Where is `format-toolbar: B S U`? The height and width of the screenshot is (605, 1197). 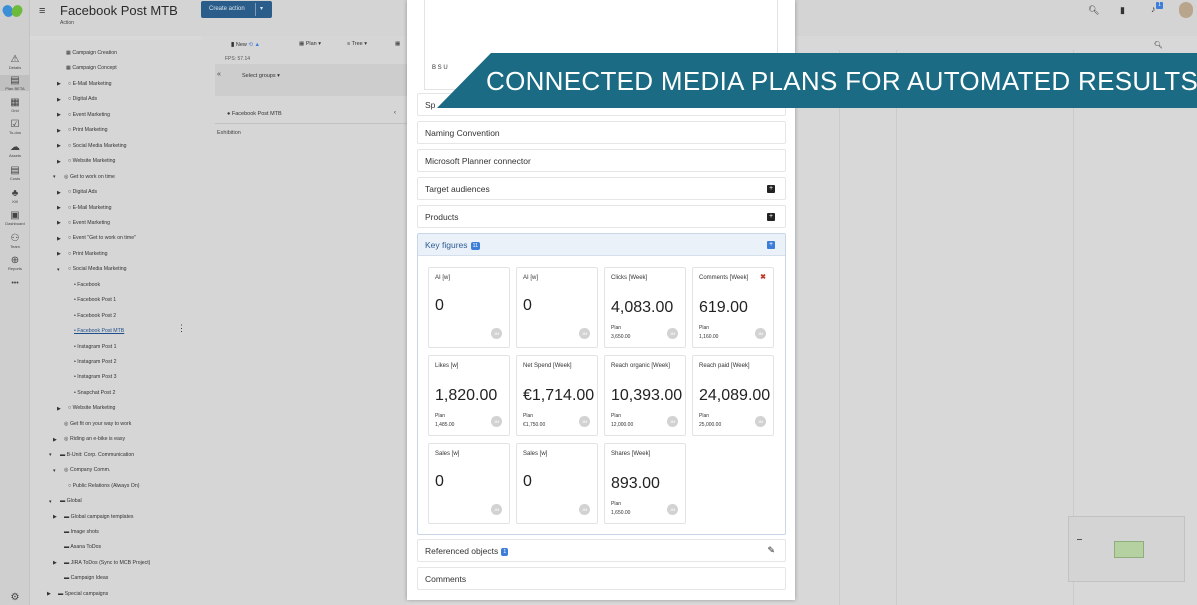
format-toolbar: B S U is located at coordinates (440, 68).